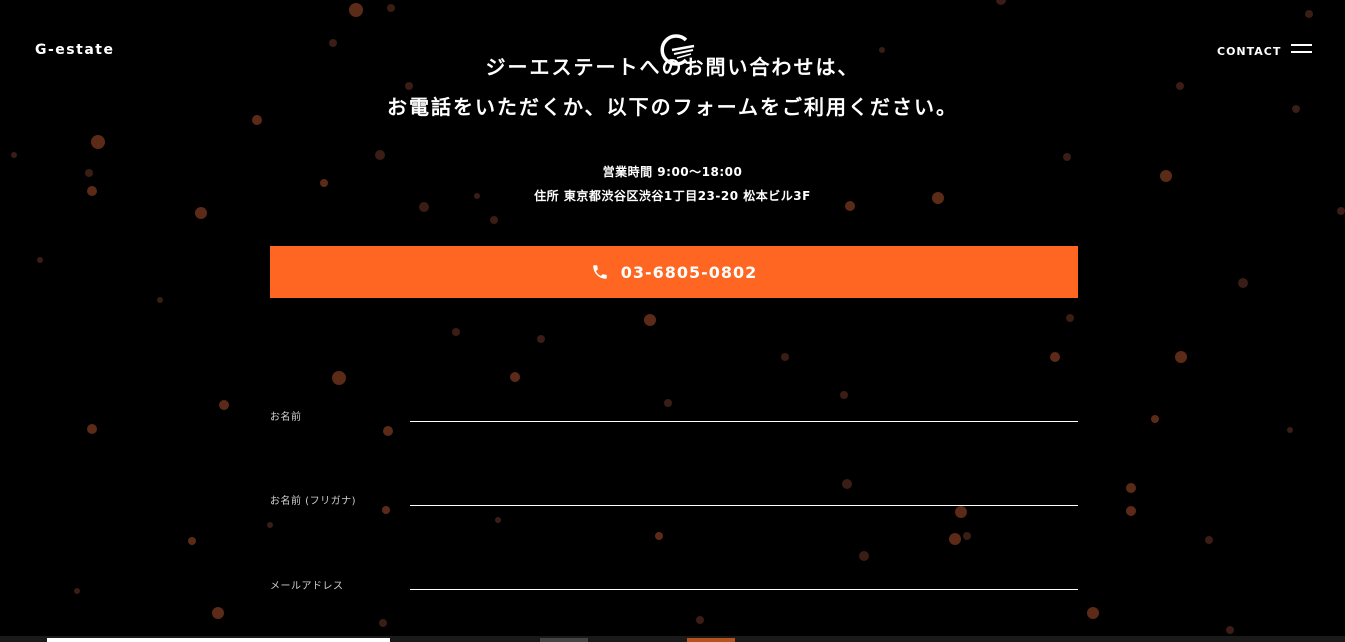  What do you see at coordinates (218, 640) in the screenshot?
I see `thumbnail-active` at bounding box center [218, 640].